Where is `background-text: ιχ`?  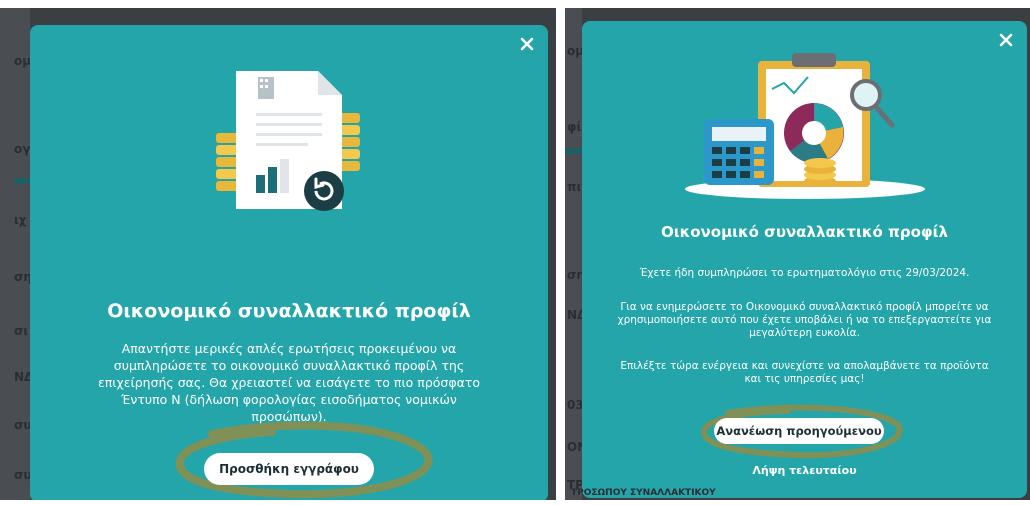 background-text: ιχ is located at coordinates (20, 220).